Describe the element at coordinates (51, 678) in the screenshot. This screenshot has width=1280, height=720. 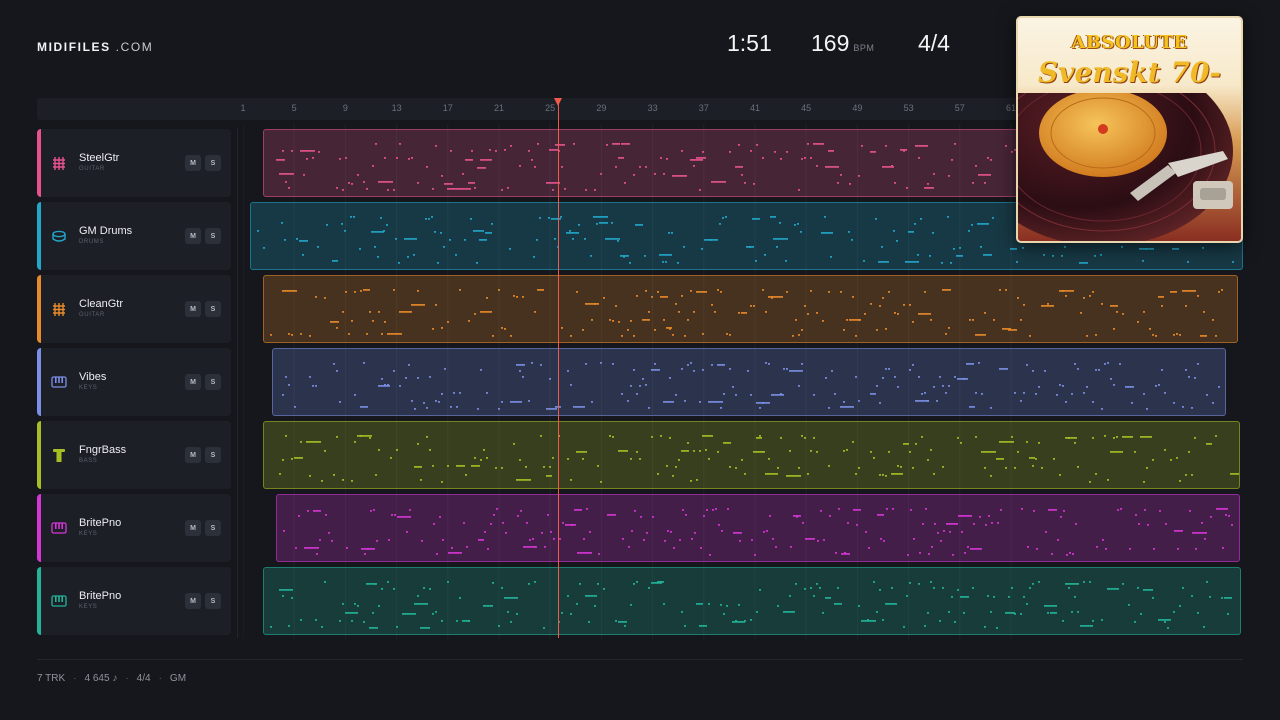
I see `footer-track-count: 7 TRK` at that location.